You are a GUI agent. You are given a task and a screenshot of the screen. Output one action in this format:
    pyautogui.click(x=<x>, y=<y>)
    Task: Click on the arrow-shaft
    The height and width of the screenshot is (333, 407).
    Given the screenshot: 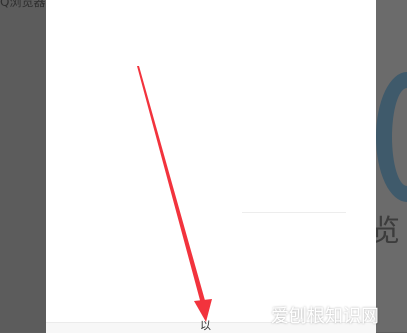 What is the action you would take?
    pyautogui.click(x=171, y=185)
    